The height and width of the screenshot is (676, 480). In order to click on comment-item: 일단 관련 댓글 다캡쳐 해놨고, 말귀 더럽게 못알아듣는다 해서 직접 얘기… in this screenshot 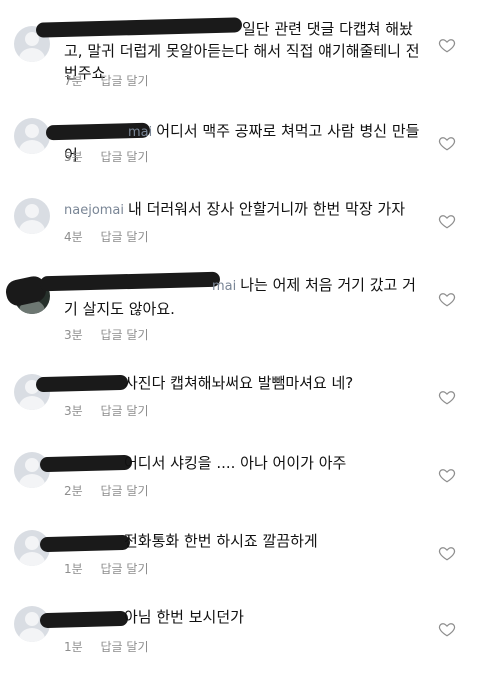, I will do `click(240, 55)`.